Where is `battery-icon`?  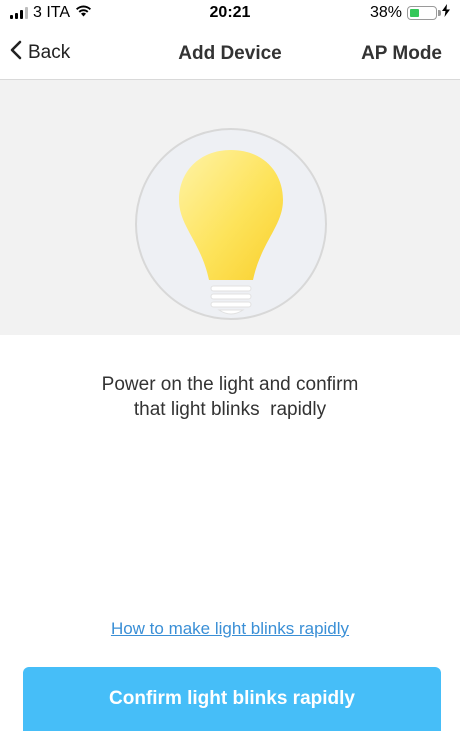 battery-icon is located at coordinates (424, 13).